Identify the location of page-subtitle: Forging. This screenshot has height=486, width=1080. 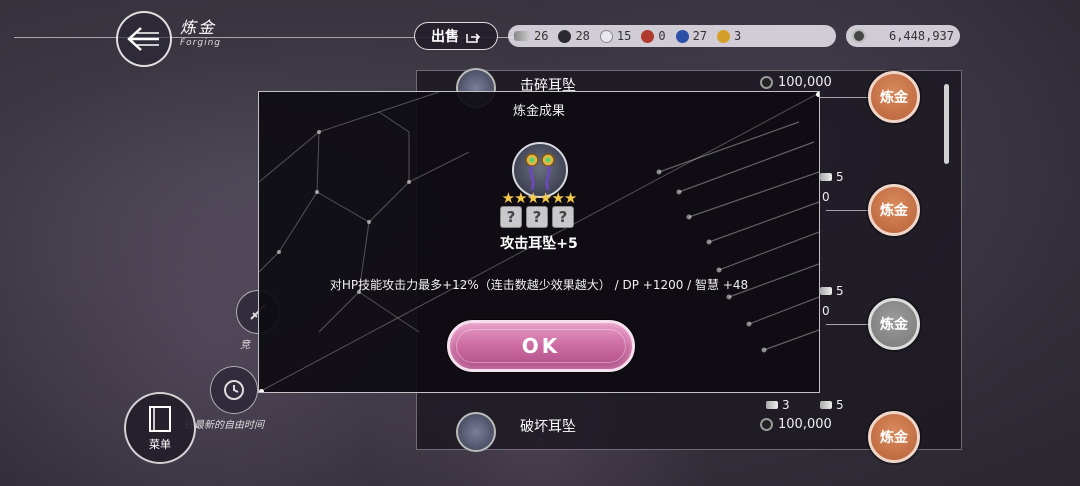
(201, 43).